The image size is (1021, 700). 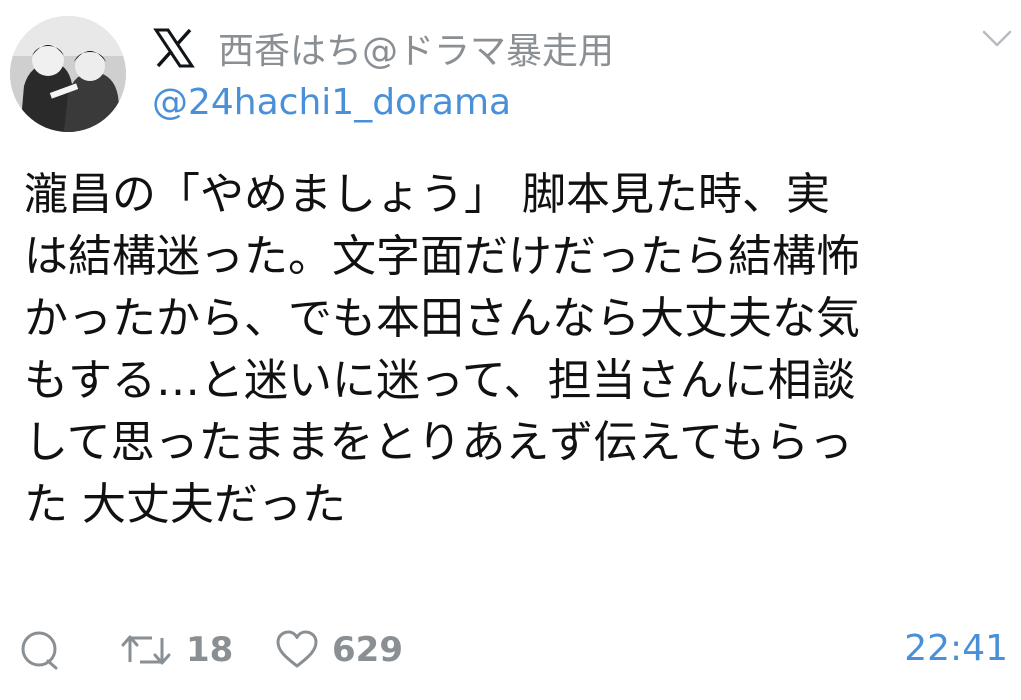 I want to click on user-handle: @24hachi1_dorama, so click(x=552, y=102).